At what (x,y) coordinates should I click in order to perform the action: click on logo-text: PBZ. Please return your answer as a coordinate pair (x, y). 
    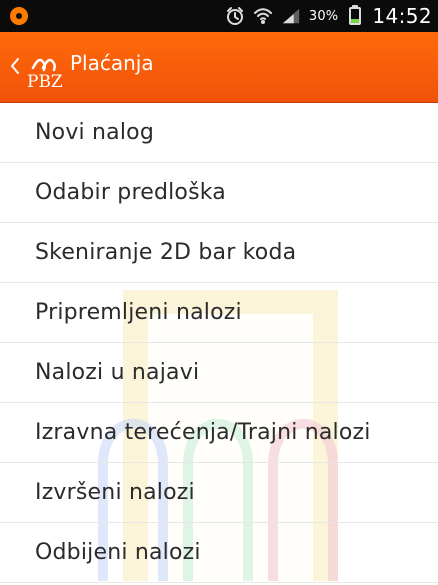
    Looking at the image, I should click on (45, 82).